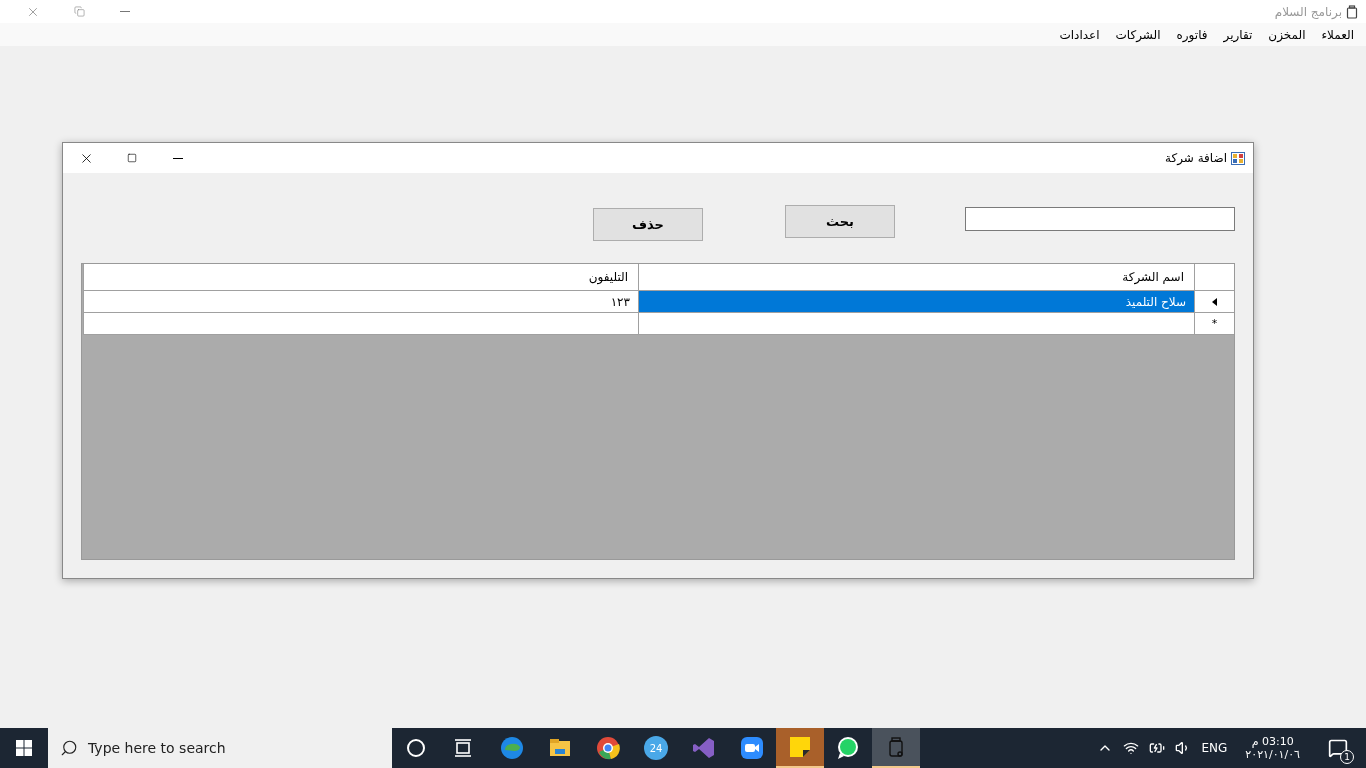 The image size is (1366, 768). What do you see at coordinates (608, 748) in the screenshot?
I see `chrome-icon` at bounding box center [608, 748].